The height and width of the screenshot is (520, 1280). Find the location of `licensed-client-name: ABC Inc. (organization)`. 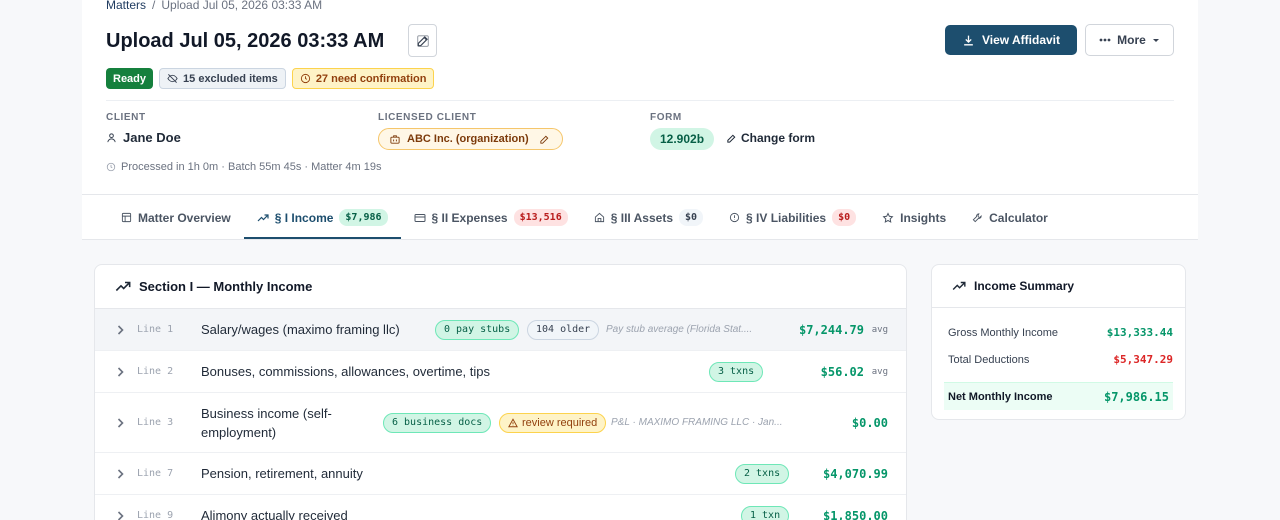

licensed-client-name: ABC Inc. (organization) is located at coordinates (468, 139).